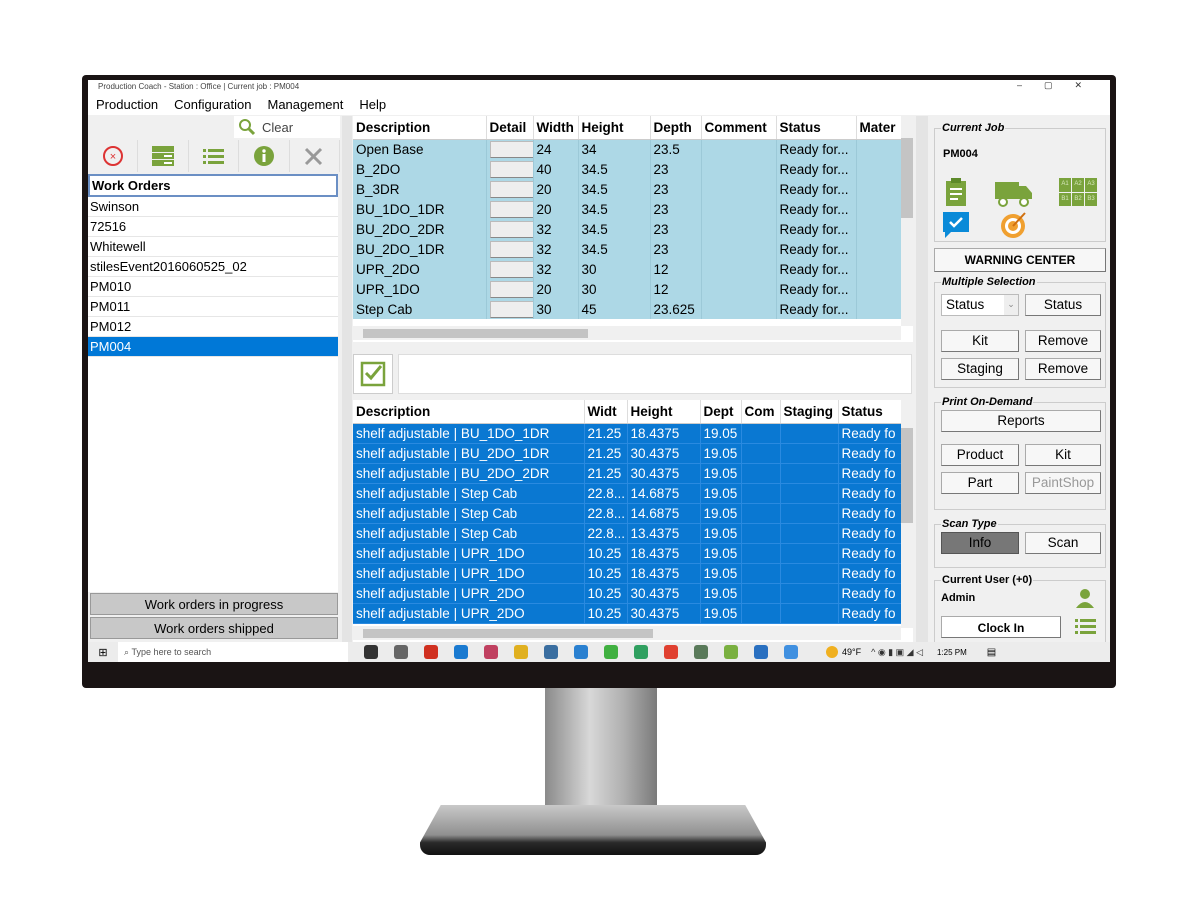 The width and height of the screenshot is (1200, 906). Describe the element at coordinates (809, 412) in the screenshot. I see `column-header: Staging` at that location.